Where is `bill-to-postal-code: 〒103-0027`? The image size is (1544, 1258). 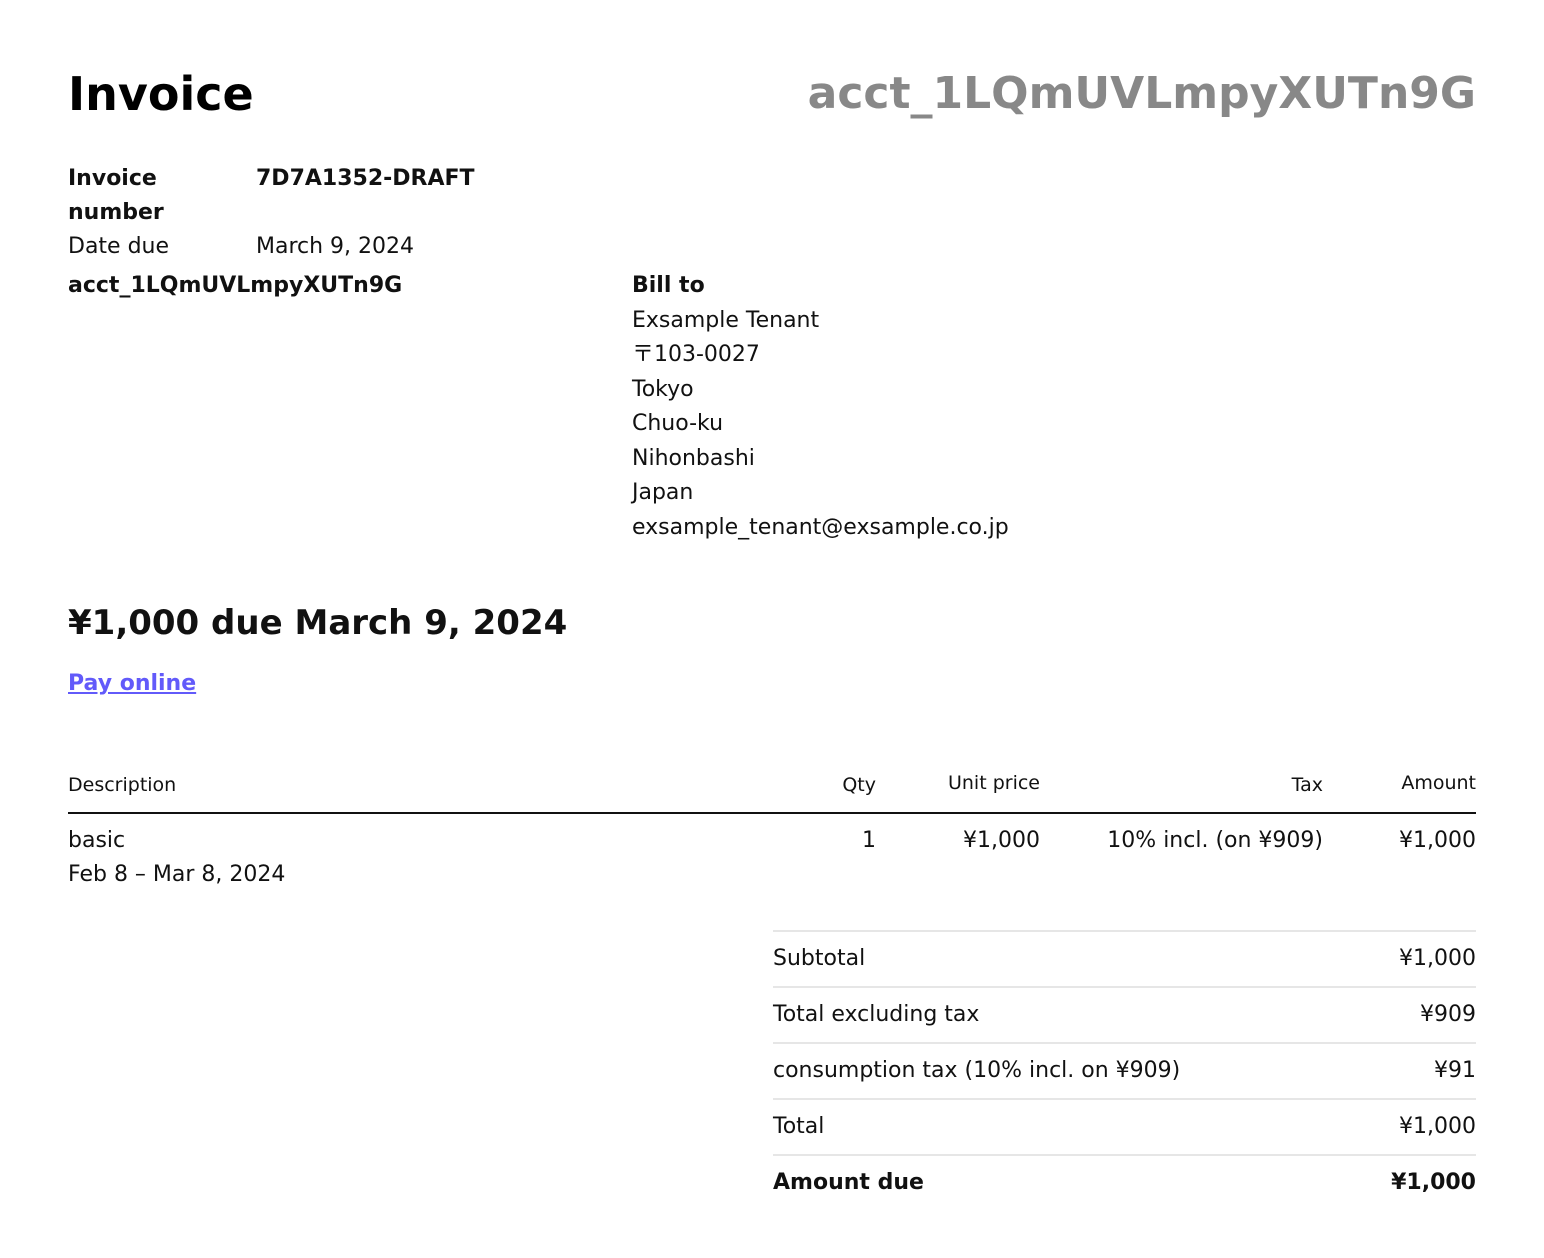
bill-to-postal-code: 〒103-0027 is located at coordinates (696, 354).